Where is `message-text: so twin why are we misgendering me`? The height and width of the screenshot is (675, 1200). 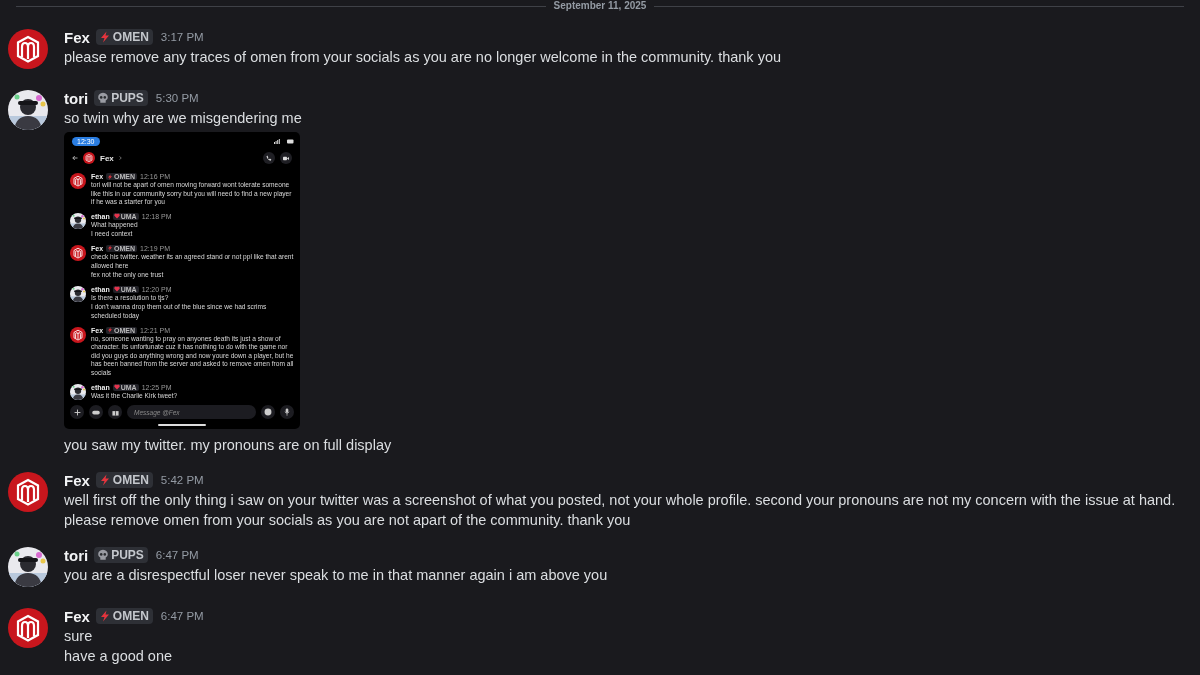 message-text: so twin why are we misgendering me is located at coordinates (183, 118).